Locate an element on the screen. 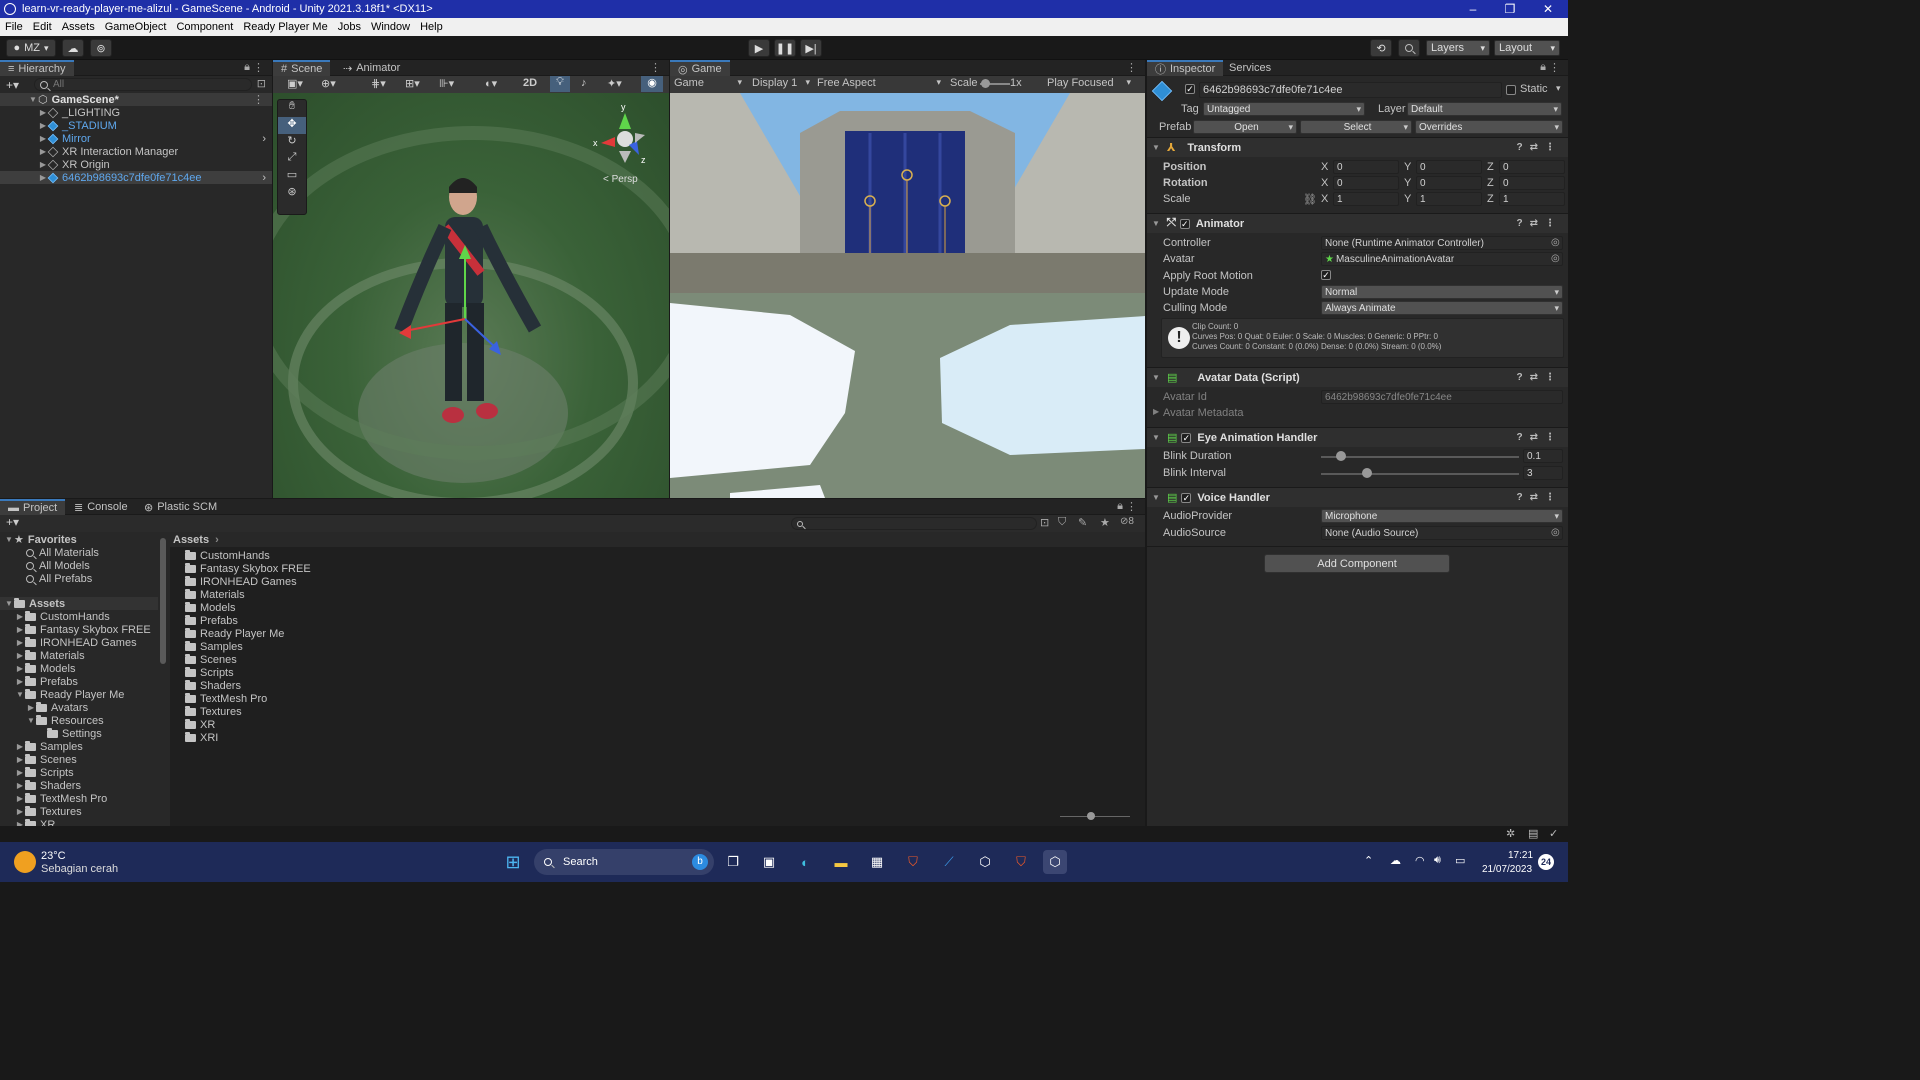 This screenshot has width=1920, height=1080. hand-tool-icon: ✋︎ is located at coordinates (292, 108).